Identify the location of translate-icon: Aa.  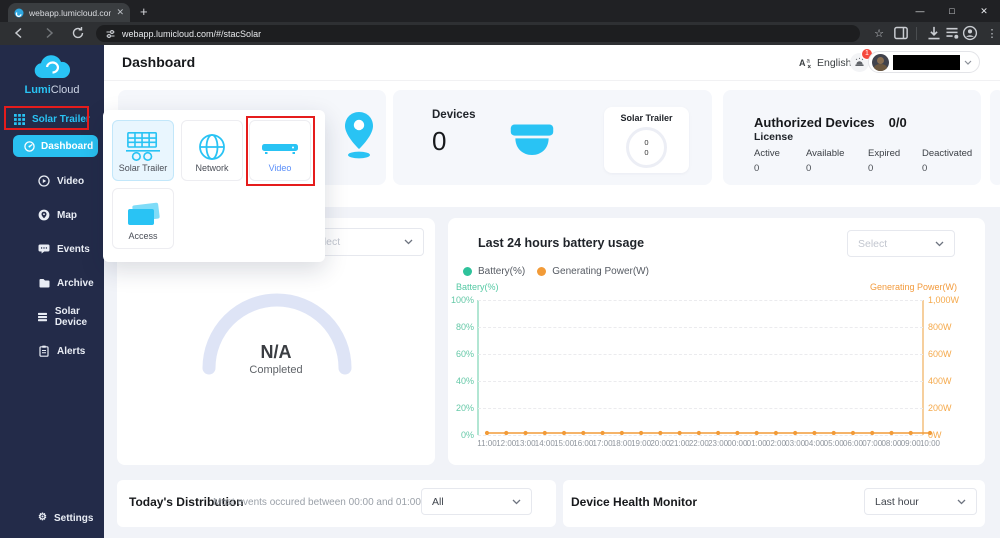
(805, 63).